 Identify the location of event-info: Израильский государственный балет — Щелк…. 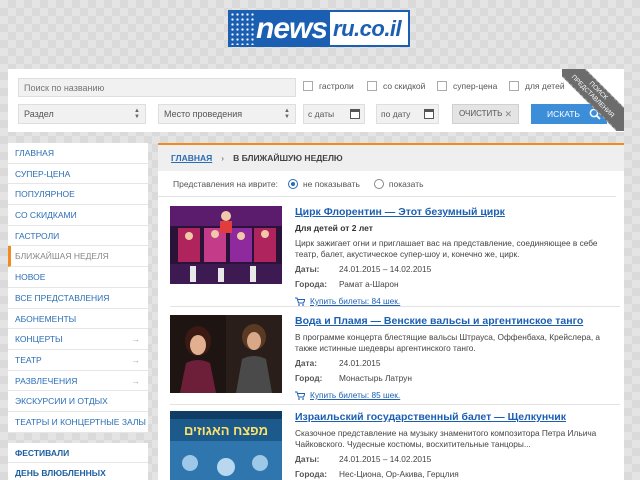
(457, 445).